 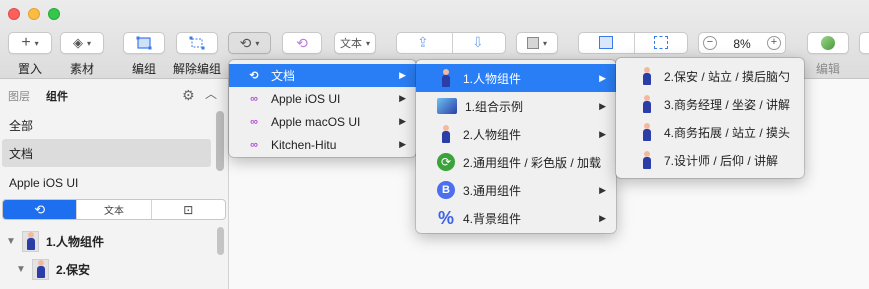 I want to click on layers-icon: ◈, so click(x=77, y=42).